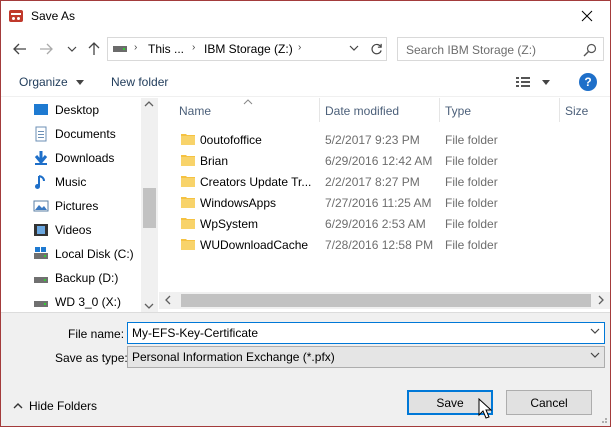  I want to click on search-input: Search IBM Storage (Z:), so click(500, 49).